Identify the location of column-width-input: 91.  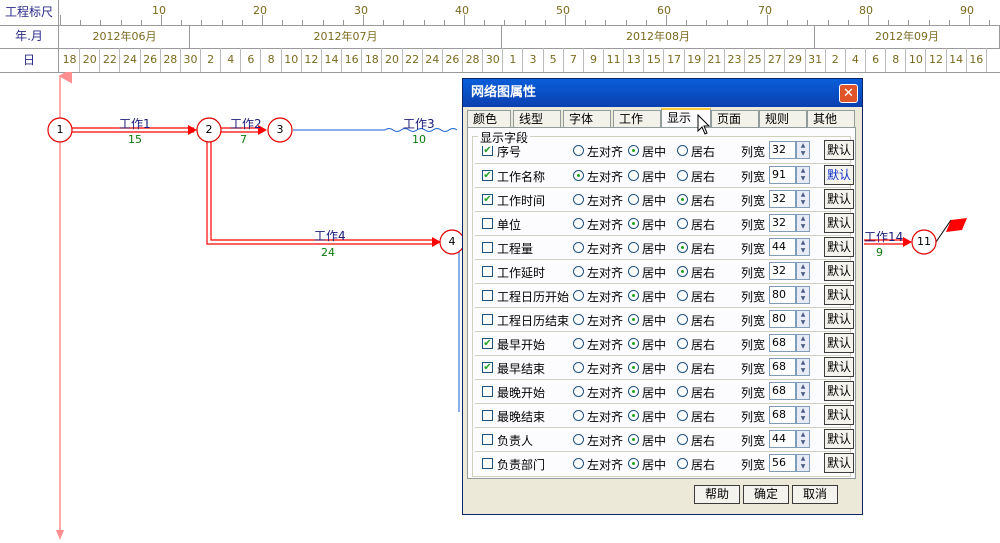
(782, 175).